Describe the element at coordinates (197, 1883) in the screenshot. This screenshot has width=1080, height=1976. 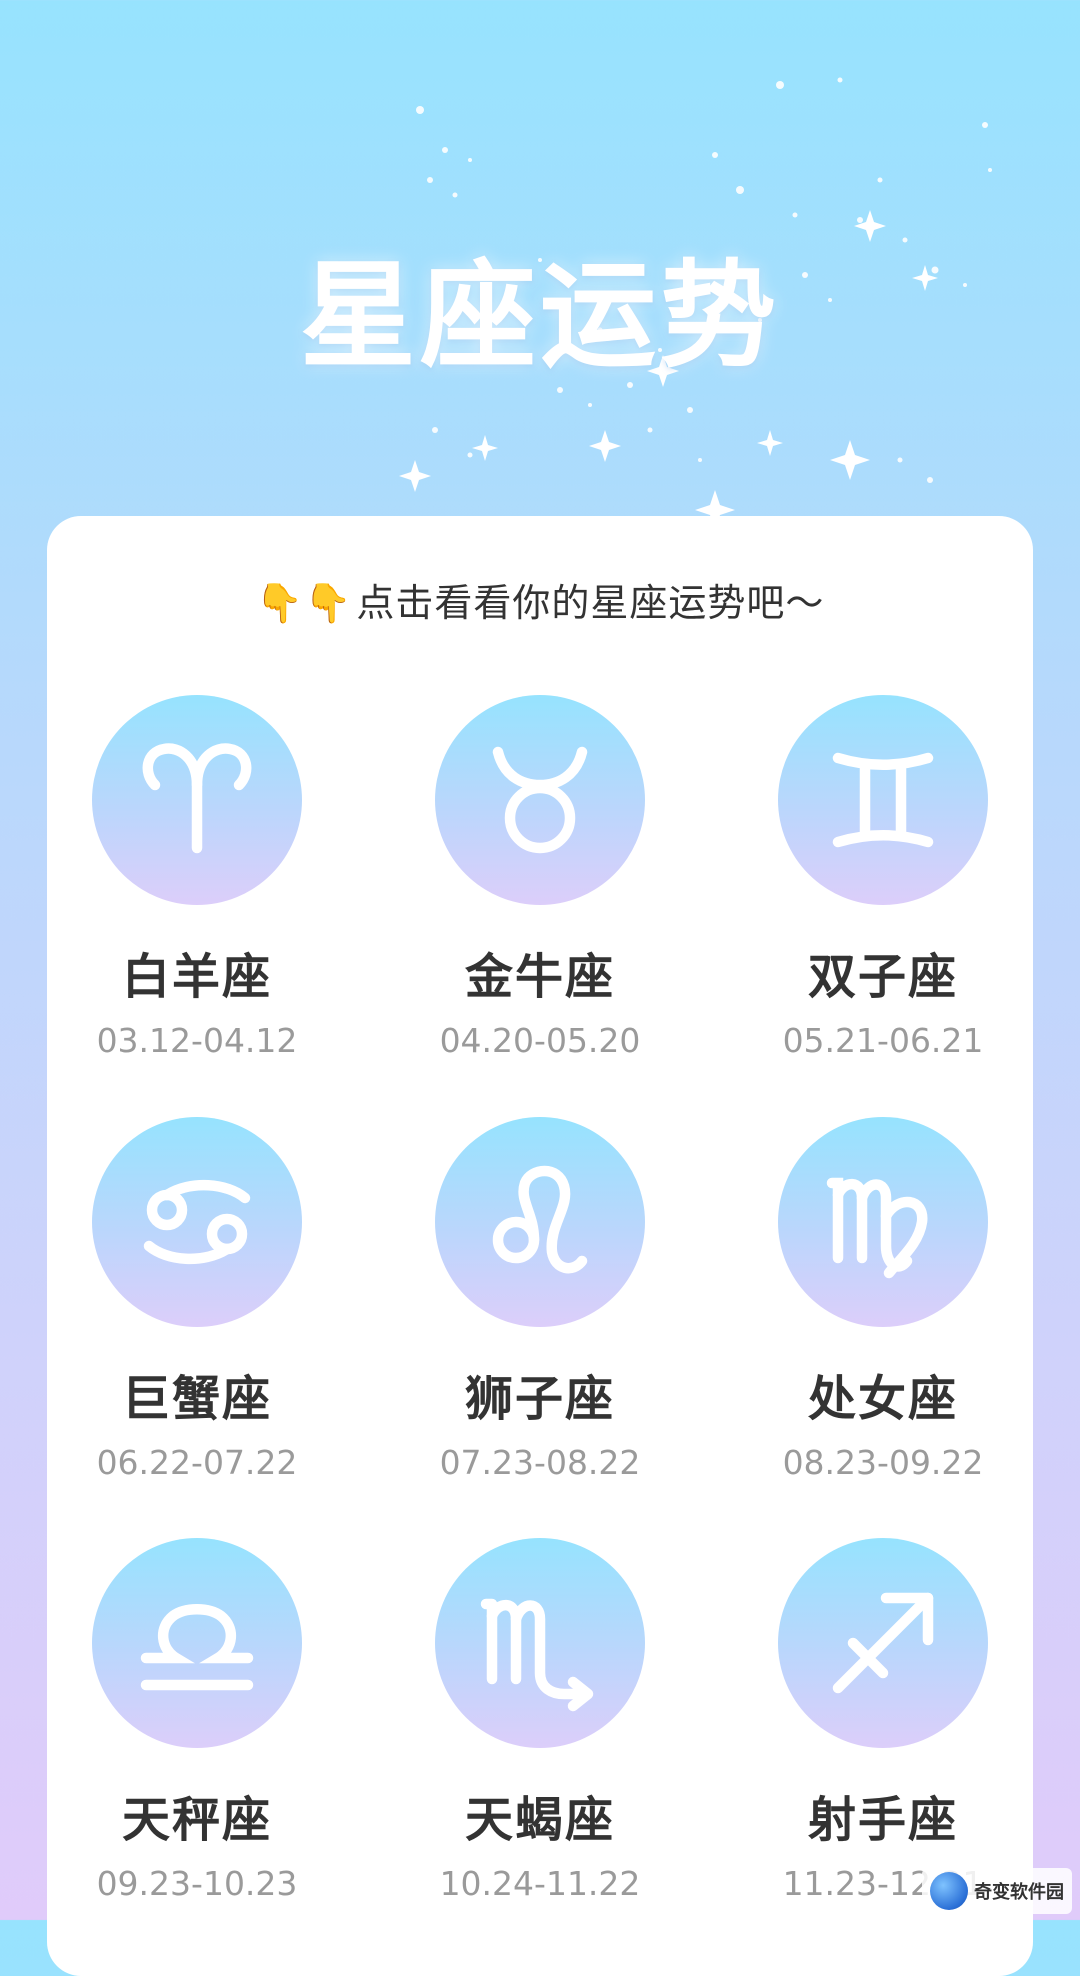
I see `sign-dates: 09.23-10.23` at that location.